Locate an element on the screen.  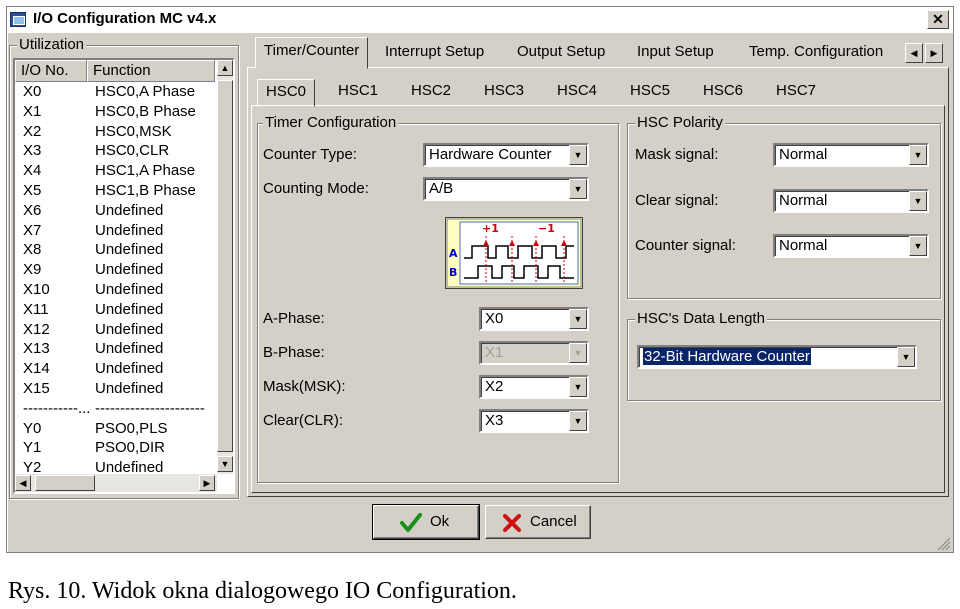
list-item: X8 Undefined is located at coordinates (115, 250).